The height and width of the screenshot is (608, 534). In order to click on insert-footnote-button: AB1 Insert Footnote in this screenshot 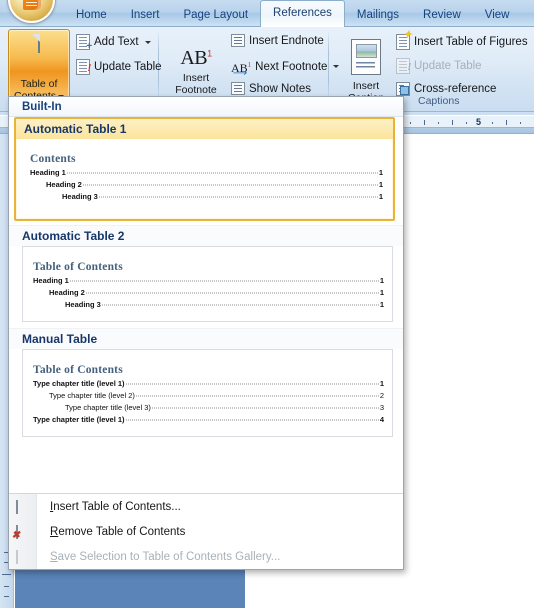, I will do `click(196, 69)`.